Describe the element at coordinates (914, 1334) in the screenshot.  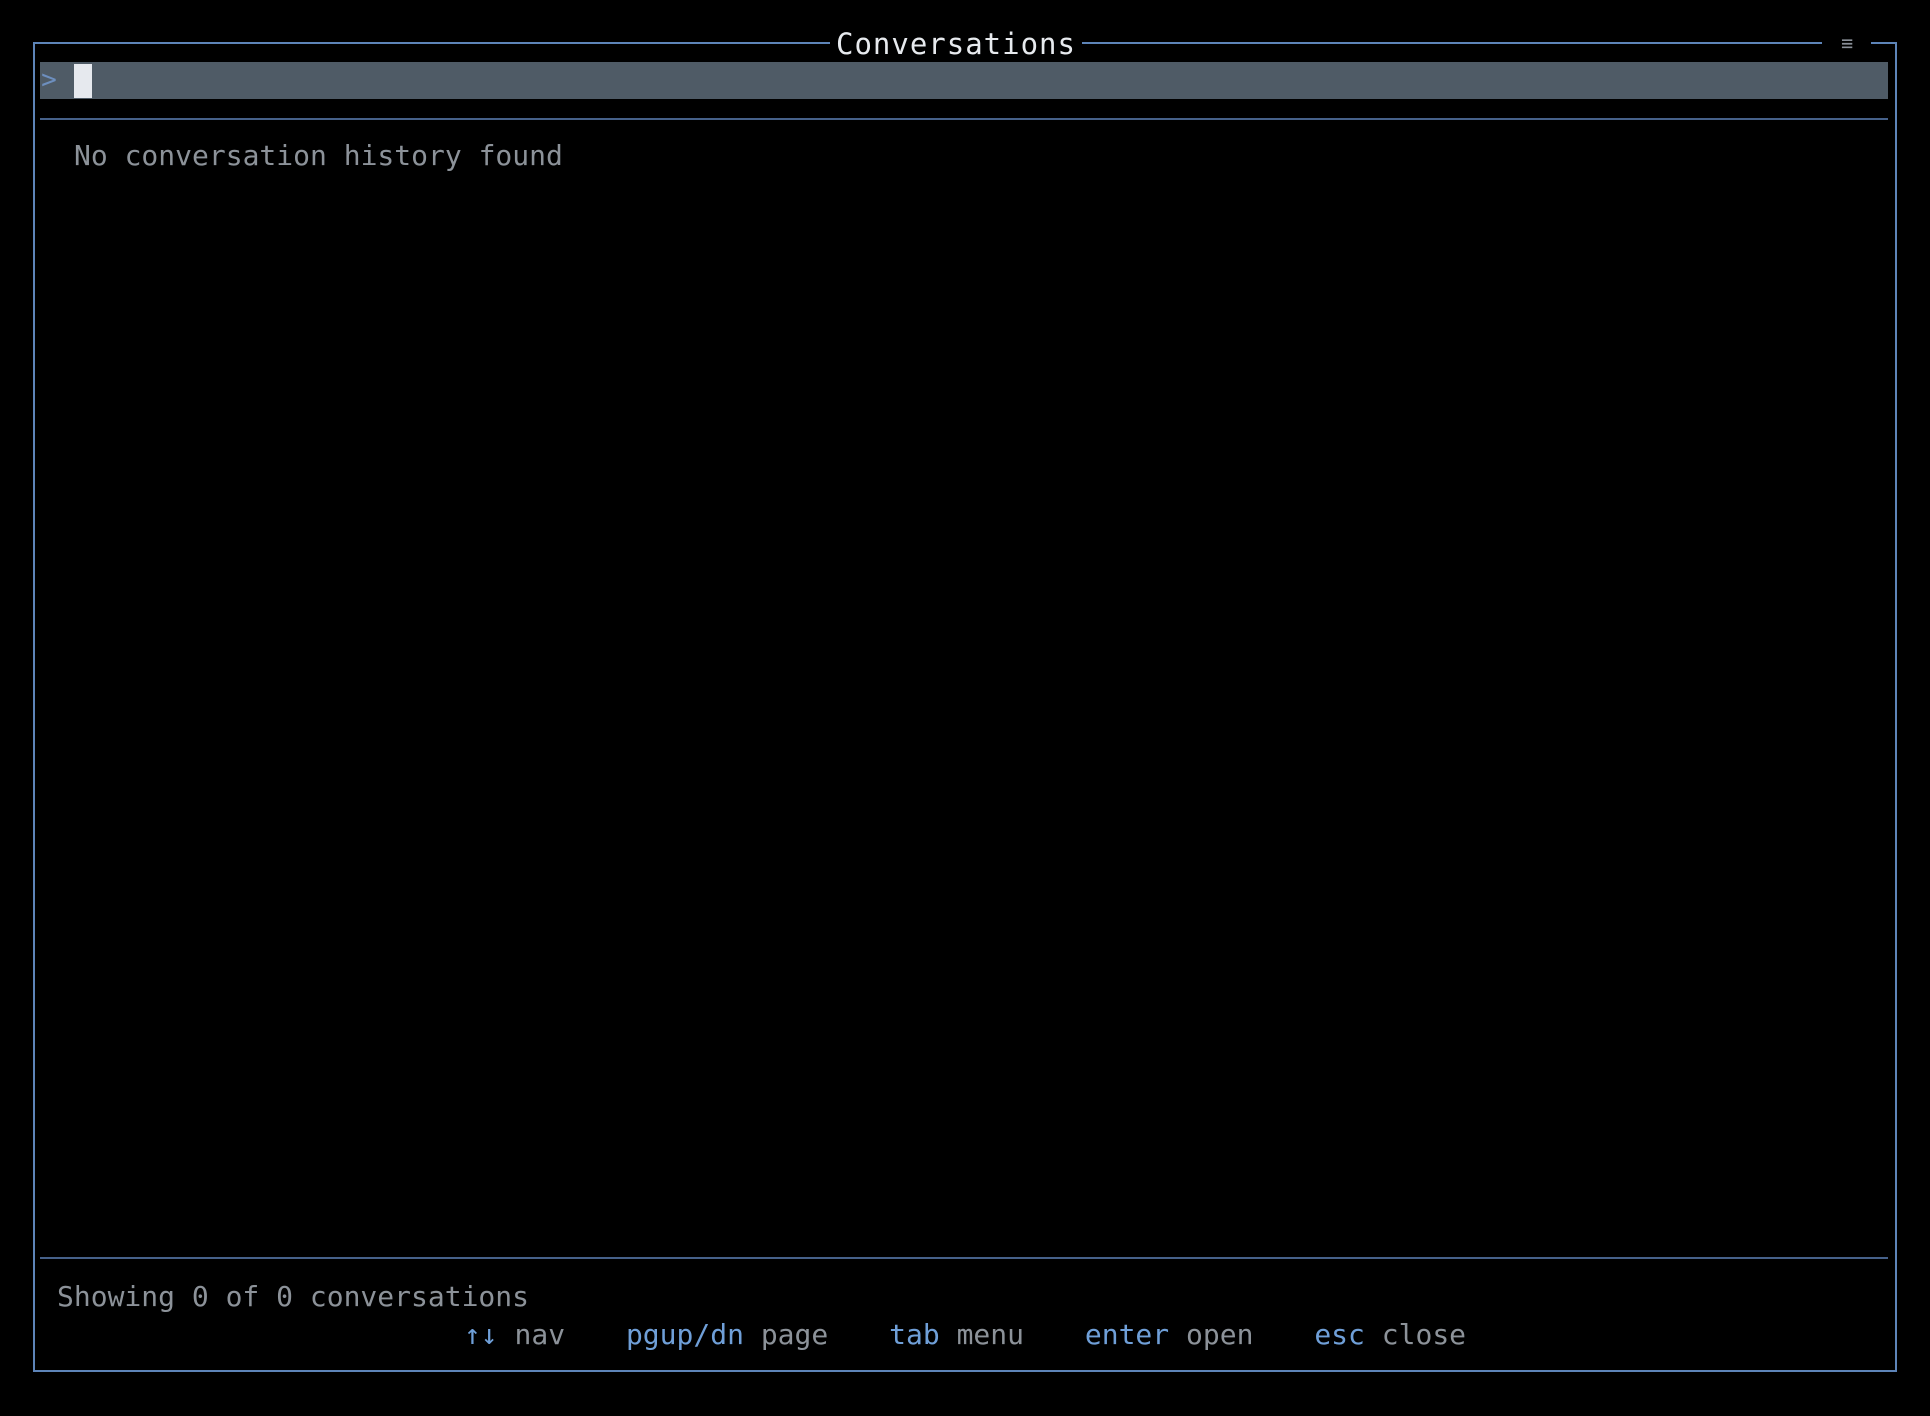
I see `hint-key: tab` at that location.